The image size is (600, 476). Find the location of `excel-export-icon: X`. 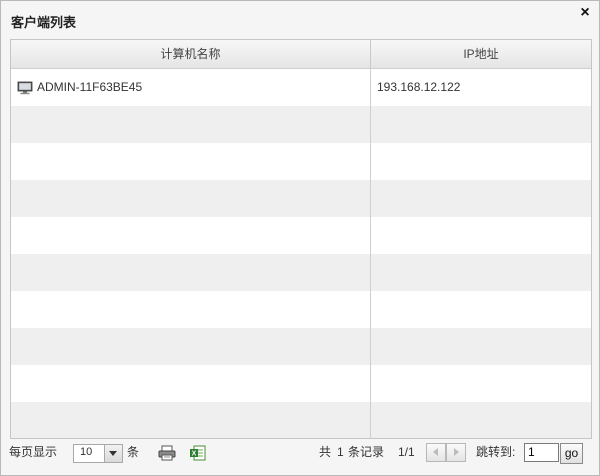

excel-export-icon: X is located at coordinates (198, 453).